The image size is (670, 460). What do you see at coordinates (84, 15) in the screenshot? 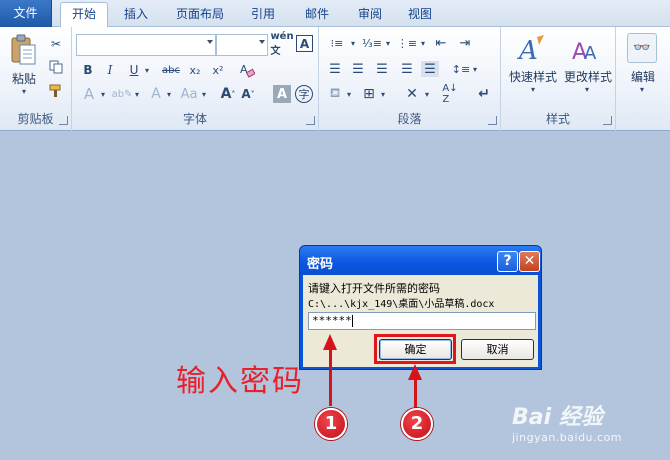
I see `tab-home: 开始` at bounding box center [84, 15].